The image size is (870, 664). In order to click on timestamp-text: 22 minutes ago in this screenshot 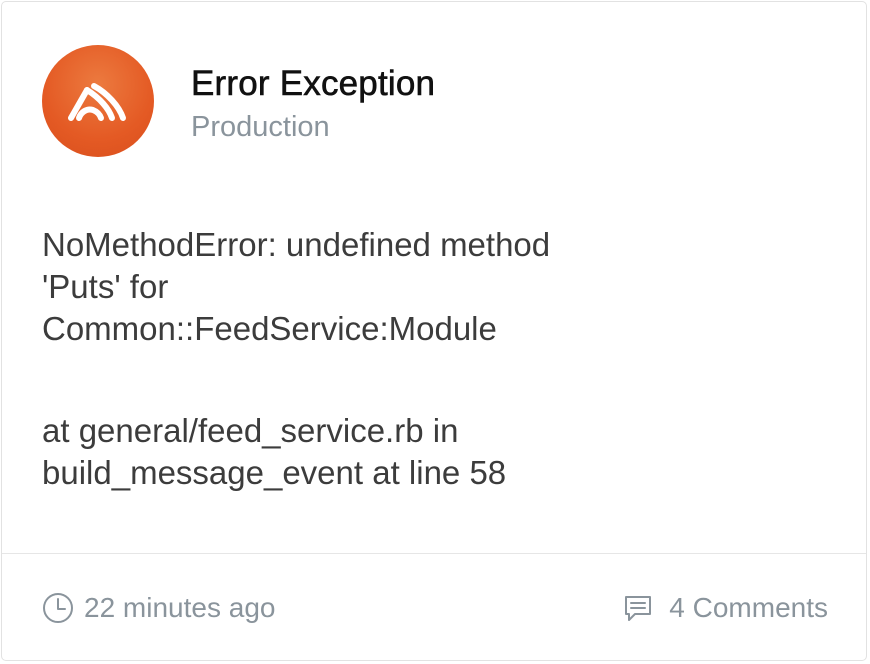, I will do `click(180, 607)`.